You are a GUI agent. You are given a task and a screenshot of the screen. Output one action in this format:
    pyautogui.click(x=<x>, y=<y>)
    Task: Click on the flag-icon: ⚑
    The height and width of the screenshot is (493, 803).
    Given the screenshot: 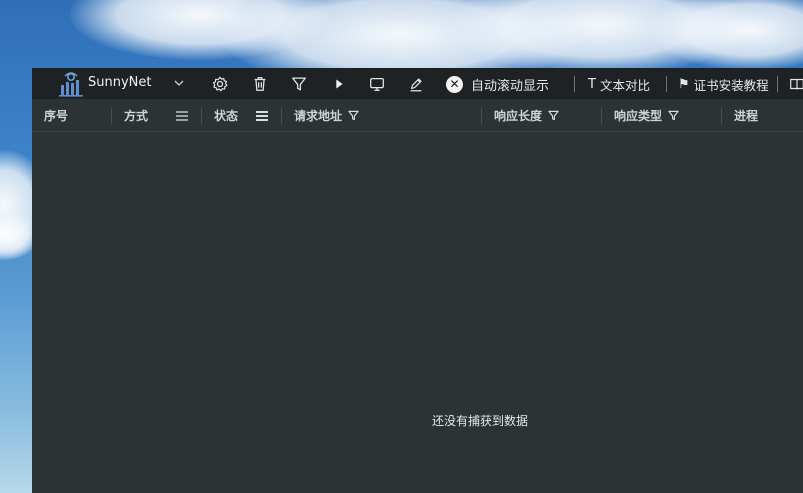 What is the action you would take?
    pyautogui.click(x=684, y=84)
    